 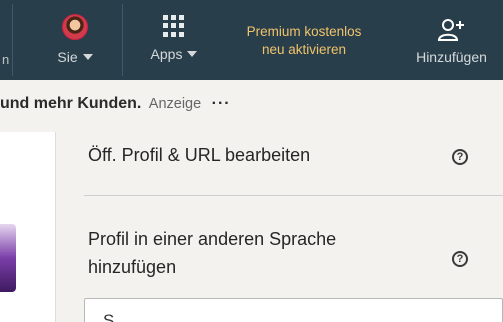 I want to click on nav-me-menu: Sie, so click(x=75, y=40).